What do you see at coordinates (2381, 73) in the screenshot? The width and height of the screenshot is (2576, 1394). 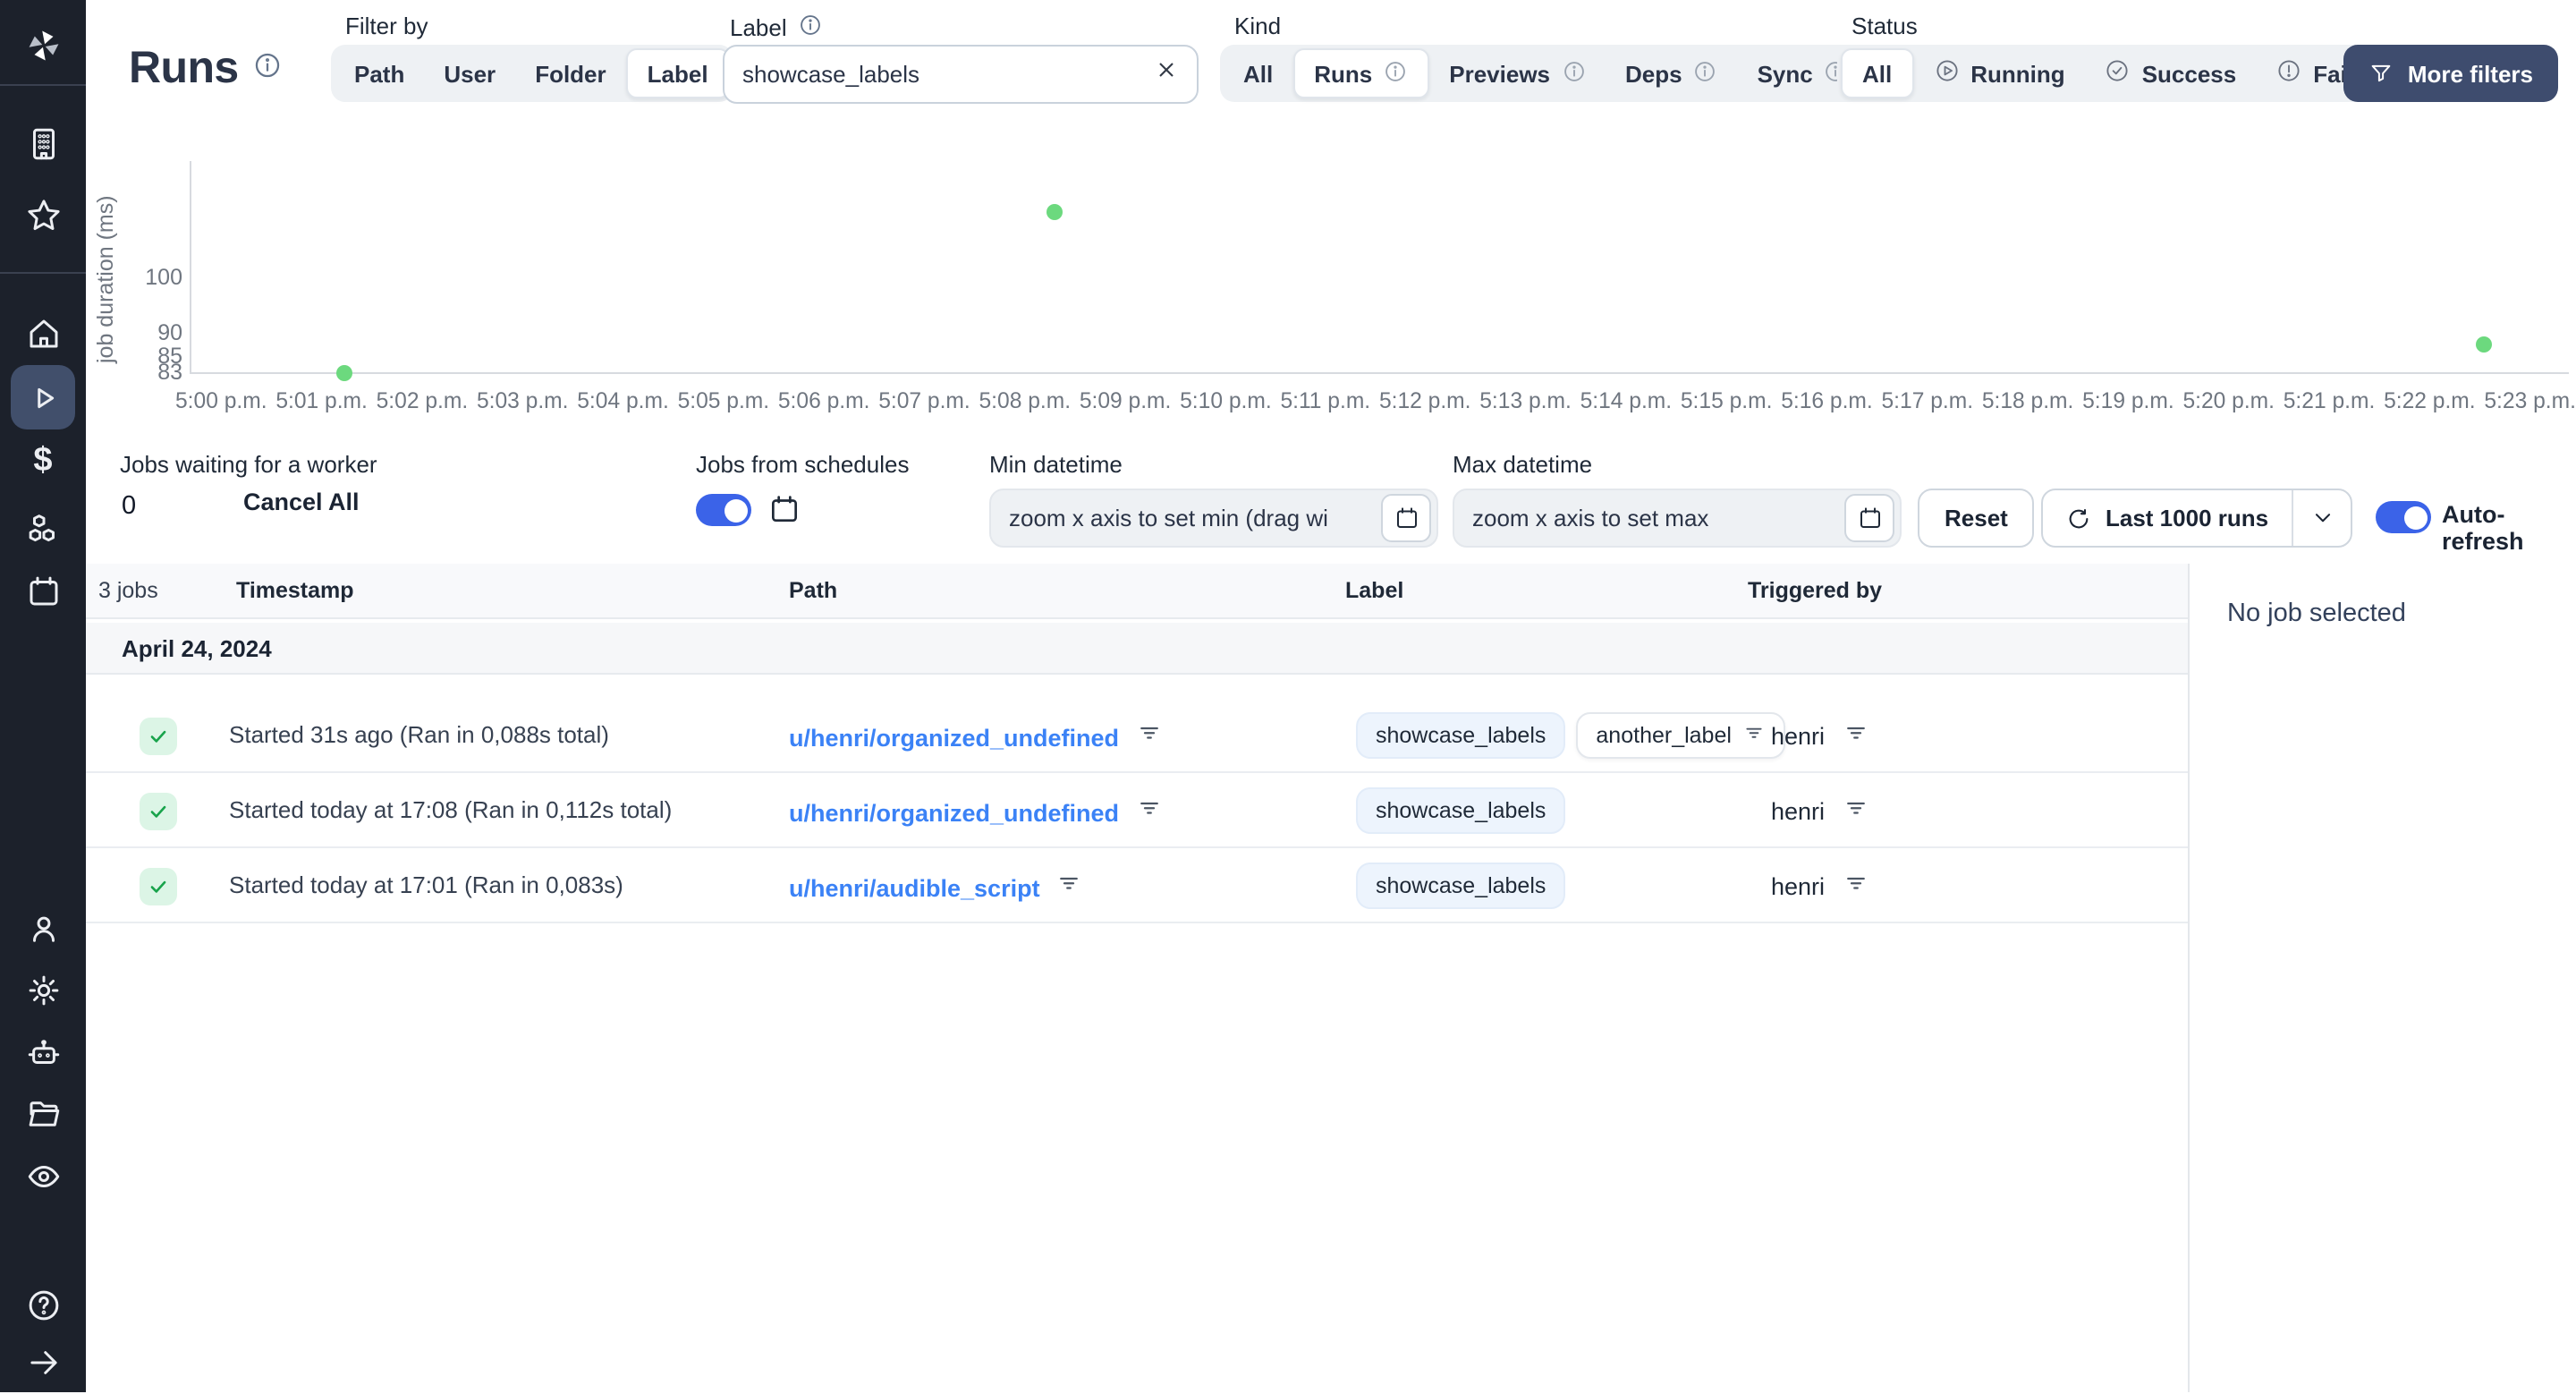 I see `funnel-icon` at bounding box center [2381, 73].